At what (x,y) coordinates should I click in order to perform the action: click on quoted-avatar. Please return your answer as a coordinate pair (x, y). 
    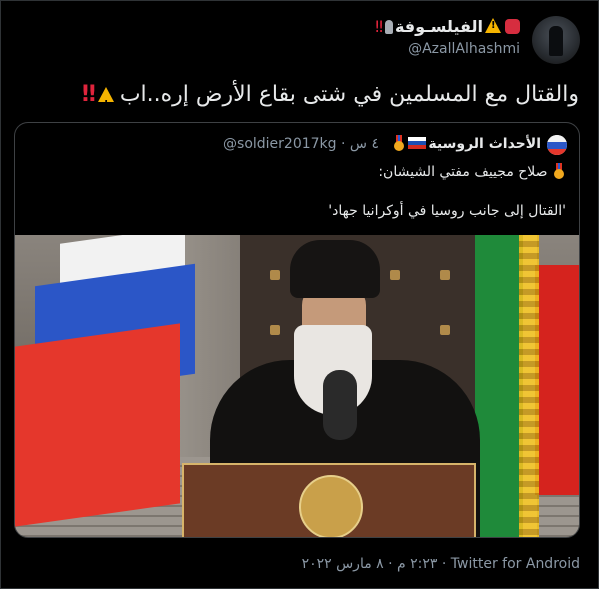
    Looking at the image, I should click on (557, 145).